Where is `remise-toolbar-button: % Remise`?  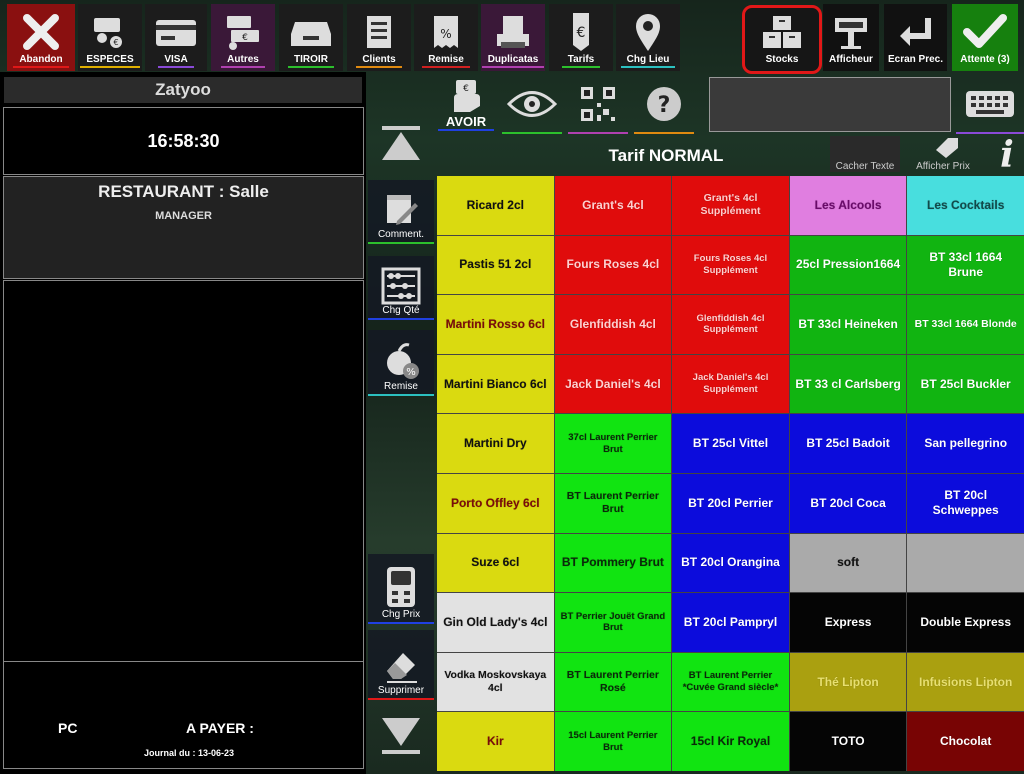
remise-toolbar-button: % Remise is located at coordinates (446, 37).